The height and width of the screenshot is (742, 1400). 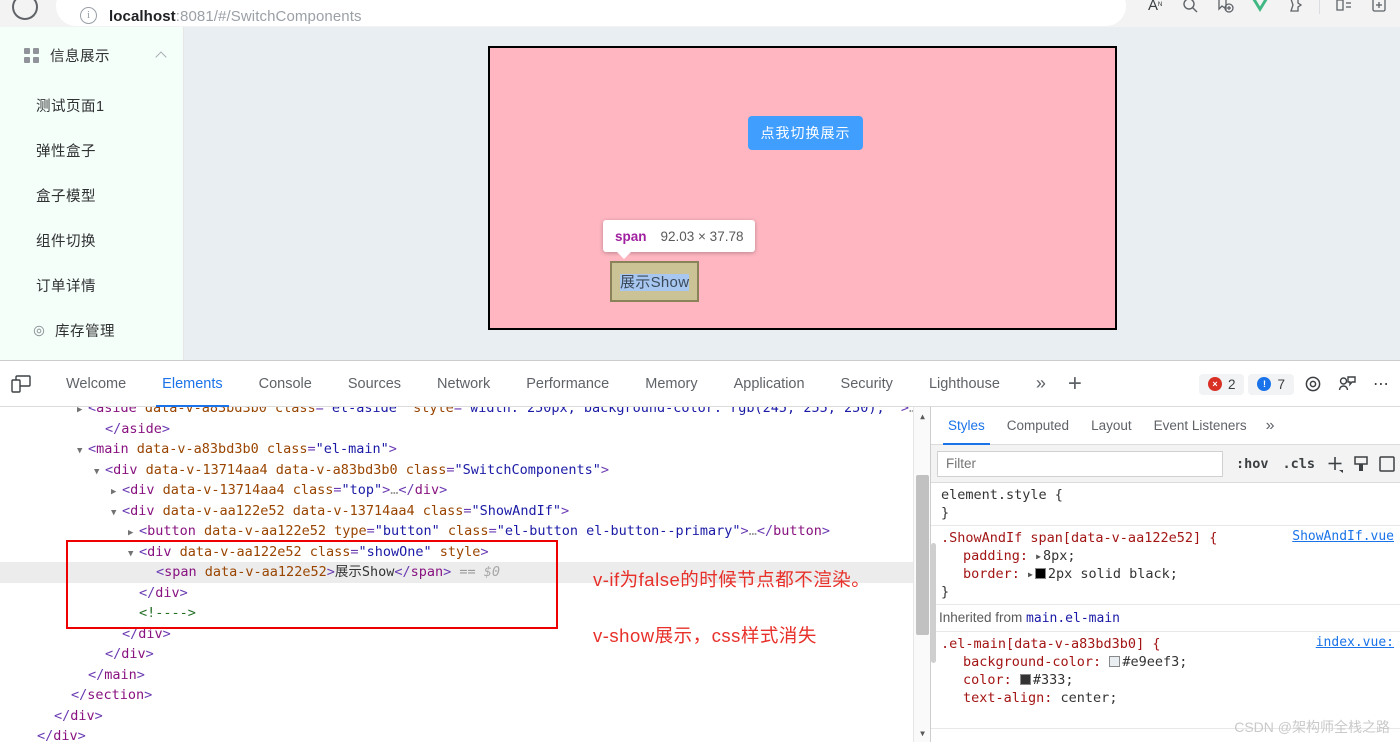 I want to click on styles-tab-styles: Styles, so click(x=966, y=426).